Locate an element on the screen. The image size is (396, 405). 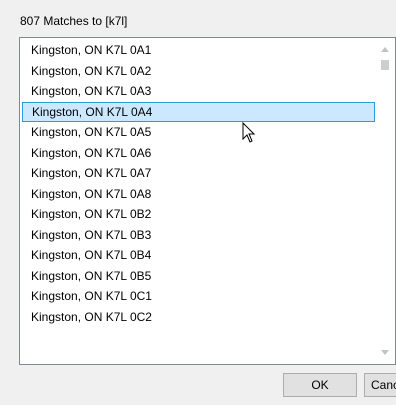
cancel-button: Cancel is located at coordinates (380, 385).